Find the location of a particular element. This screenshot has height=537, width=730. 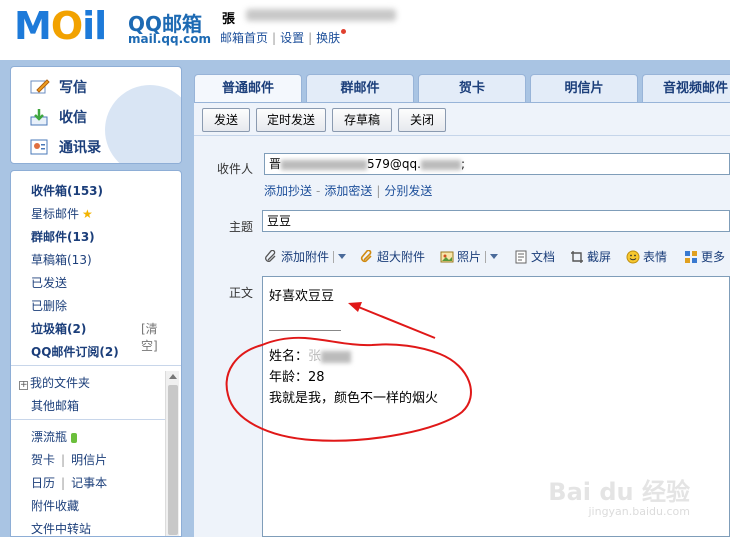

baidu-watermark: Bai du 经验 is located at coordinates (619, 492).